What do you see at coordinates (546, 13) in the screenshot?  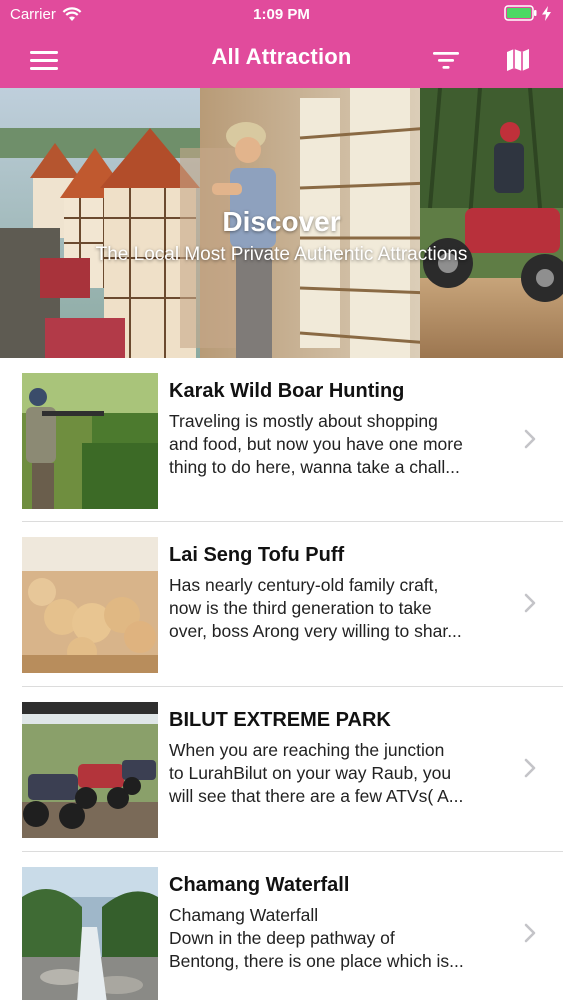 I see `charging-bolt-icon` at bounding box center [546, 13].